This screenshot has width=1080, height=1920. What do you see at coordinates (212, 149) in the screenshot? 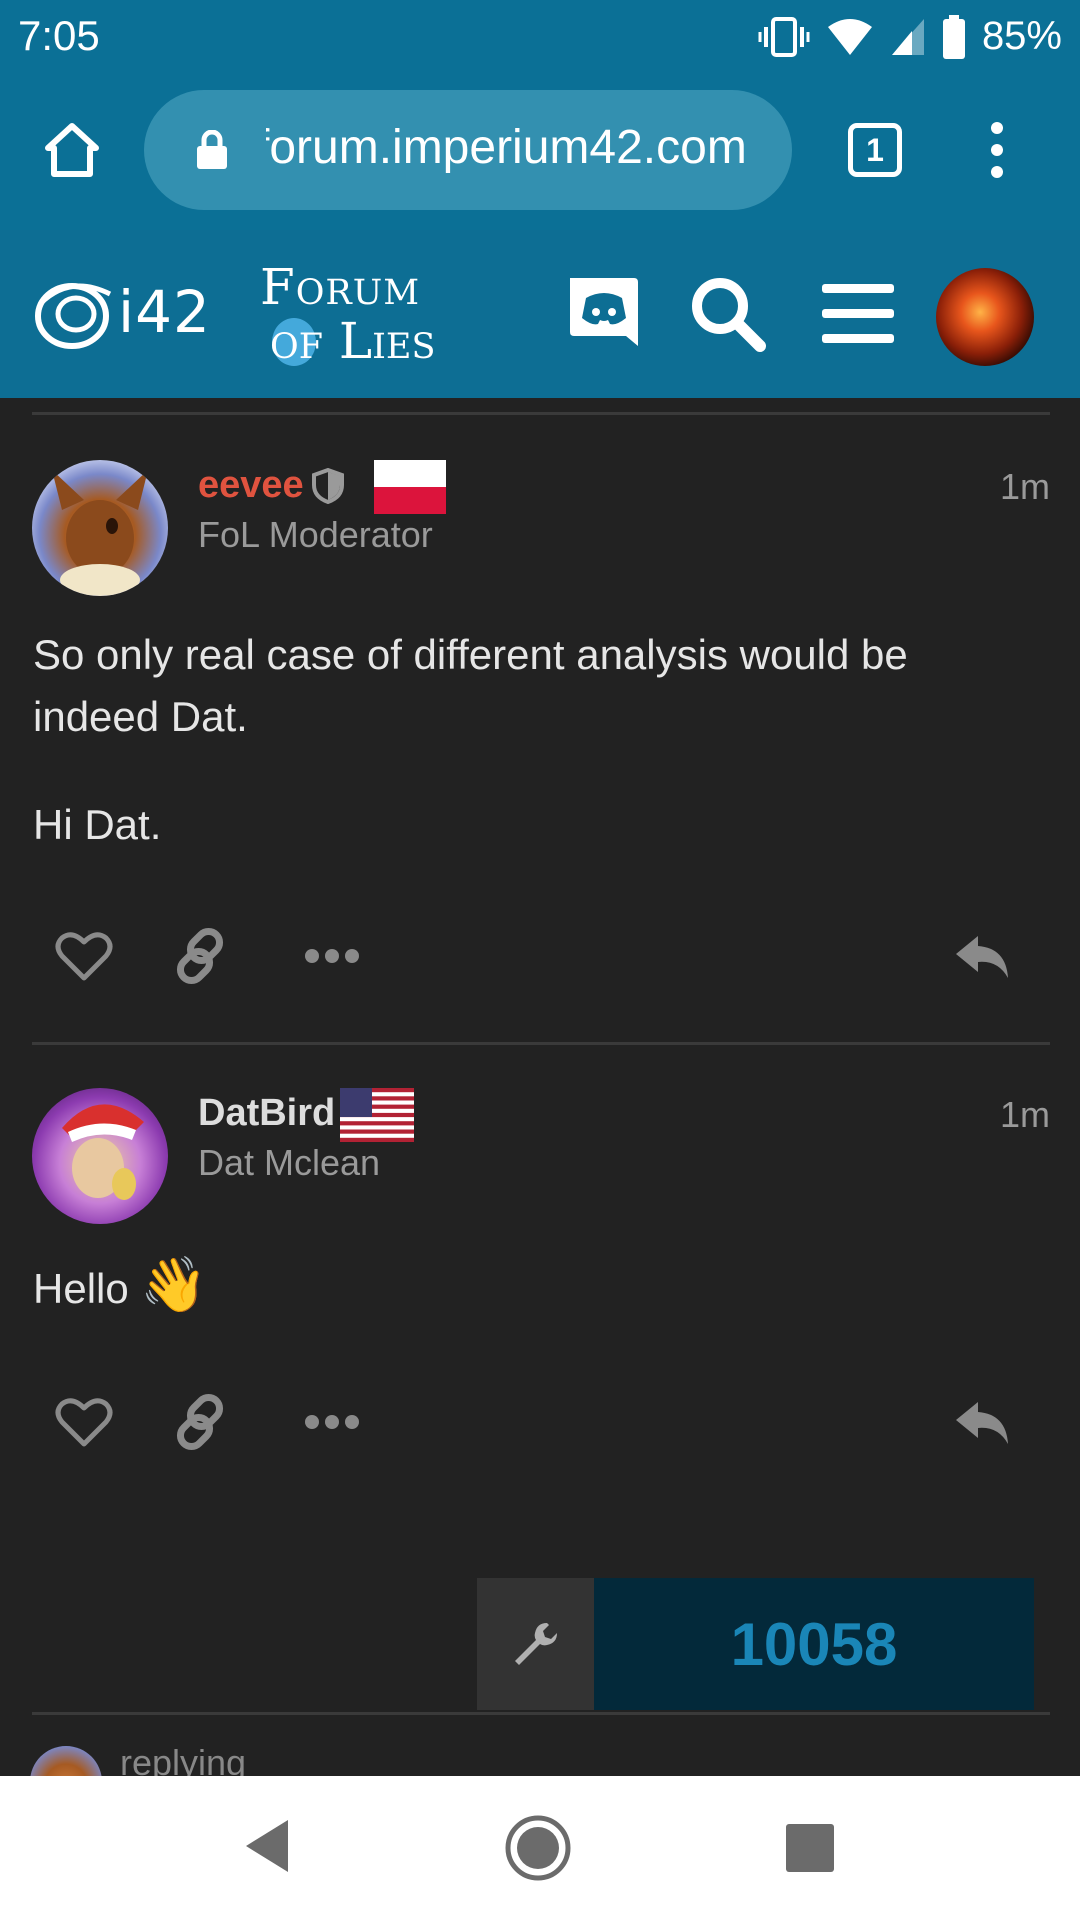
I see `lock-icon` at bounding box center [212, 149].